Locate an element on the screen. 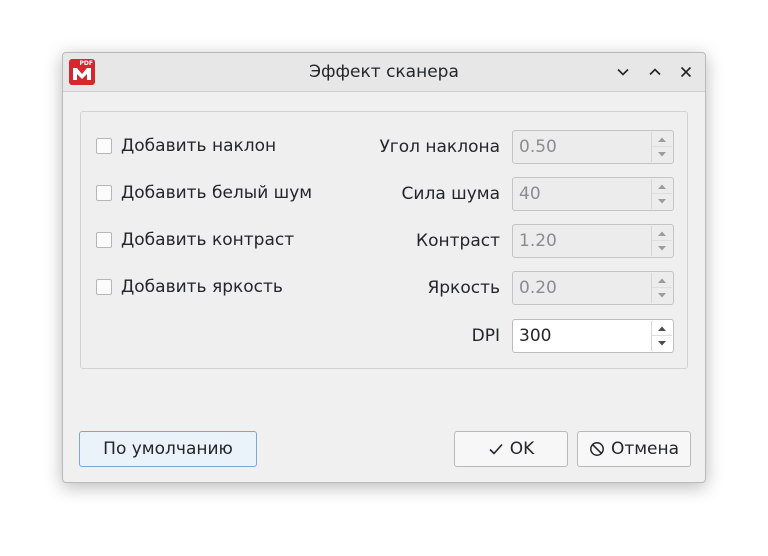 This screenshot has height=556, width=768. title-bar: PDF Эффект сканера is located at coordinates (384, 72).